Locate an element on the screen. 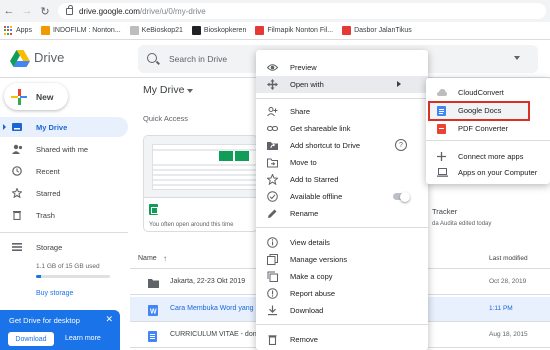 Image resolution: width=550 pixels, height=350 pixels. drive-icon is located at coordinates (17, 127).